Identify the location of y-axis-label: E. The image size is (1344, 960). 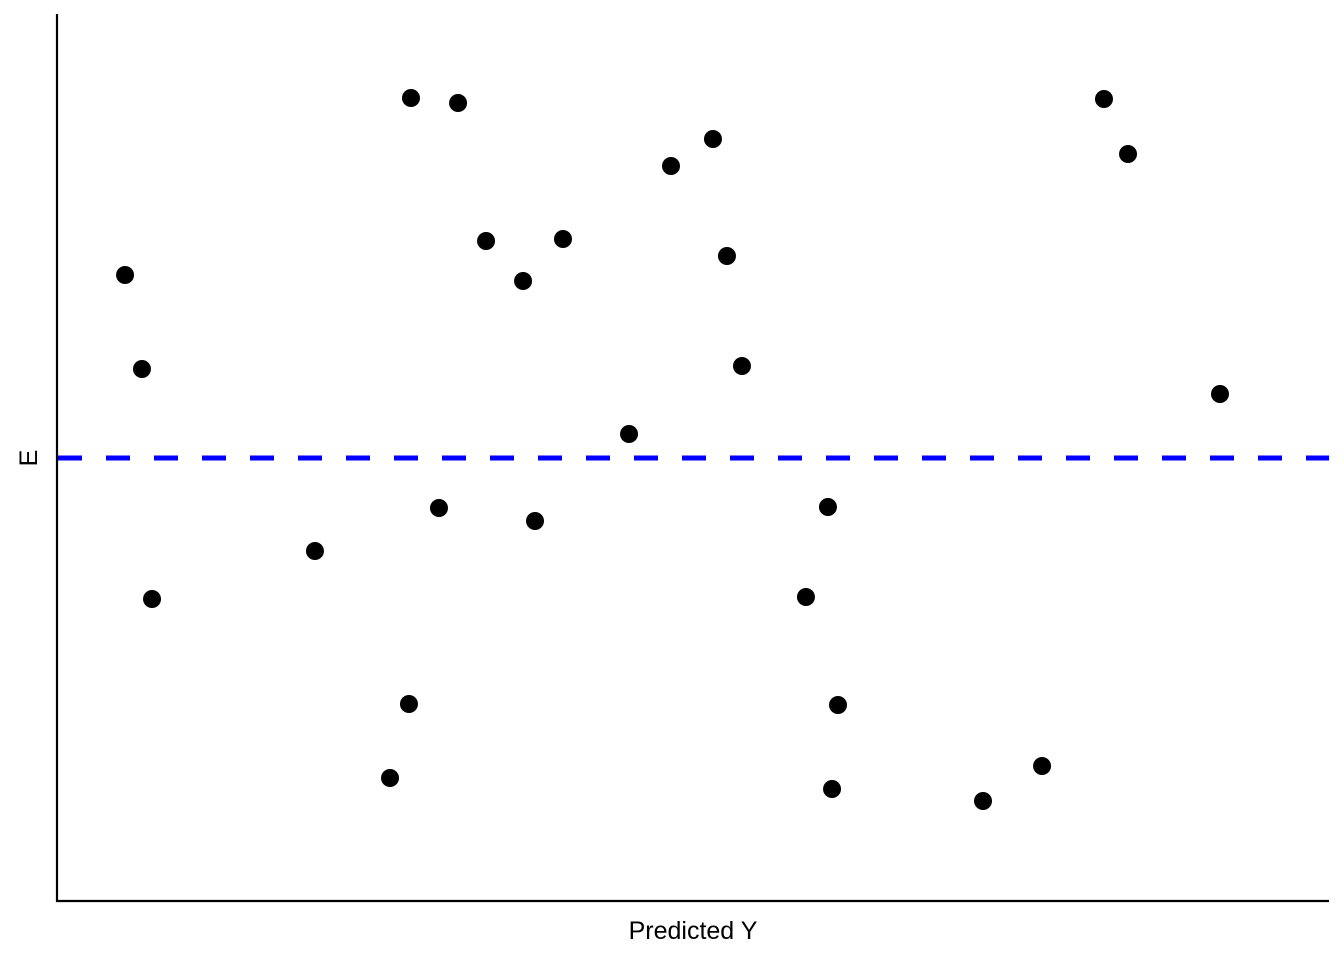
(29, 458).